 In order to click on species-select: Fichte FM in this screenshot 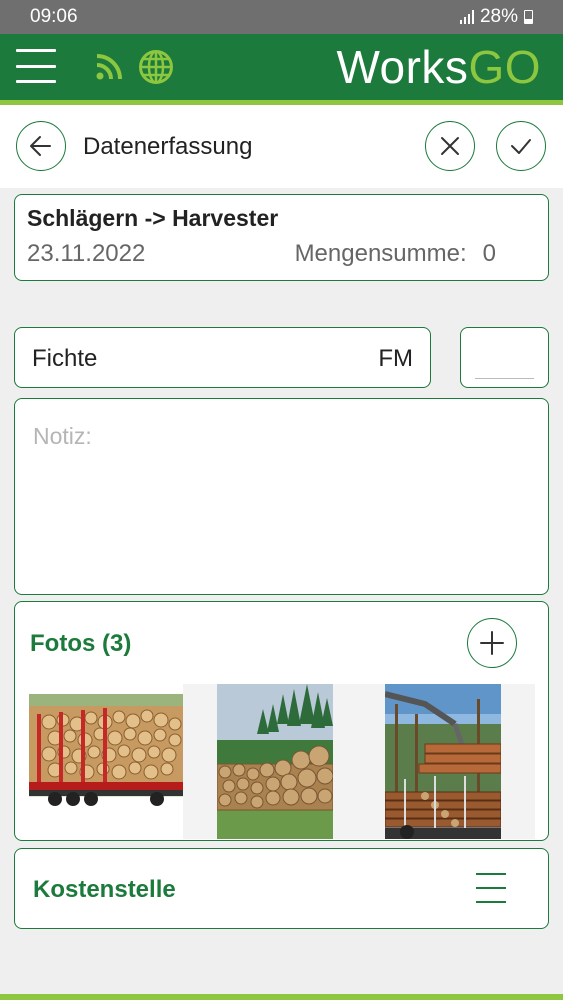, I will do `click(222, 357)`.